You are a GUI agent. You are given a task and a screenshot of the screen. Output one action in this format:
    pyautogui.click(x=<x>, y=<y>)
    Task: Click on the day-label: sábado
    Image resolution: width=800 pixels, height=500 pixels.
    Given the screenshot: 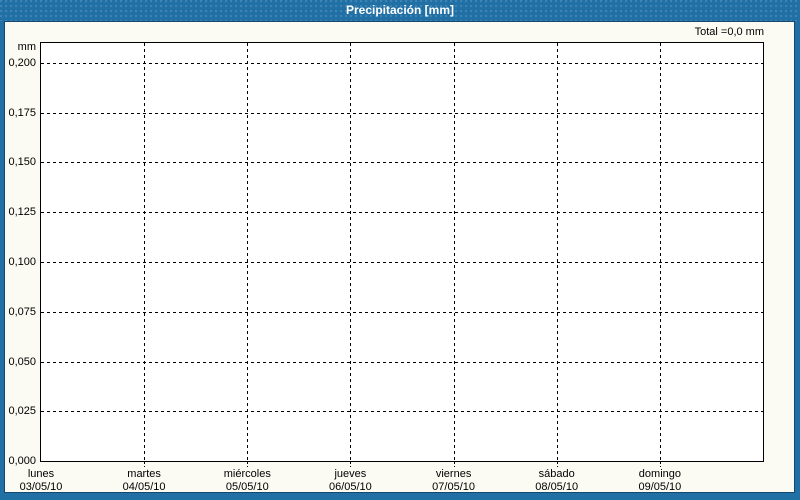 What is the action you would take?
    pyautogui.click(x=556, y=474)
    